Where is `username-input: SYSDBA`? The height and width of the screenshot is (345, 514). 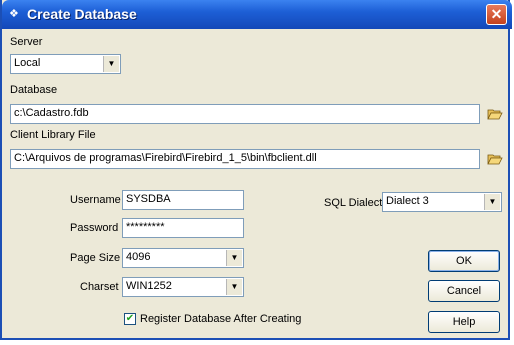 username-input: SYSDBA is located at coordinates (183, 200).